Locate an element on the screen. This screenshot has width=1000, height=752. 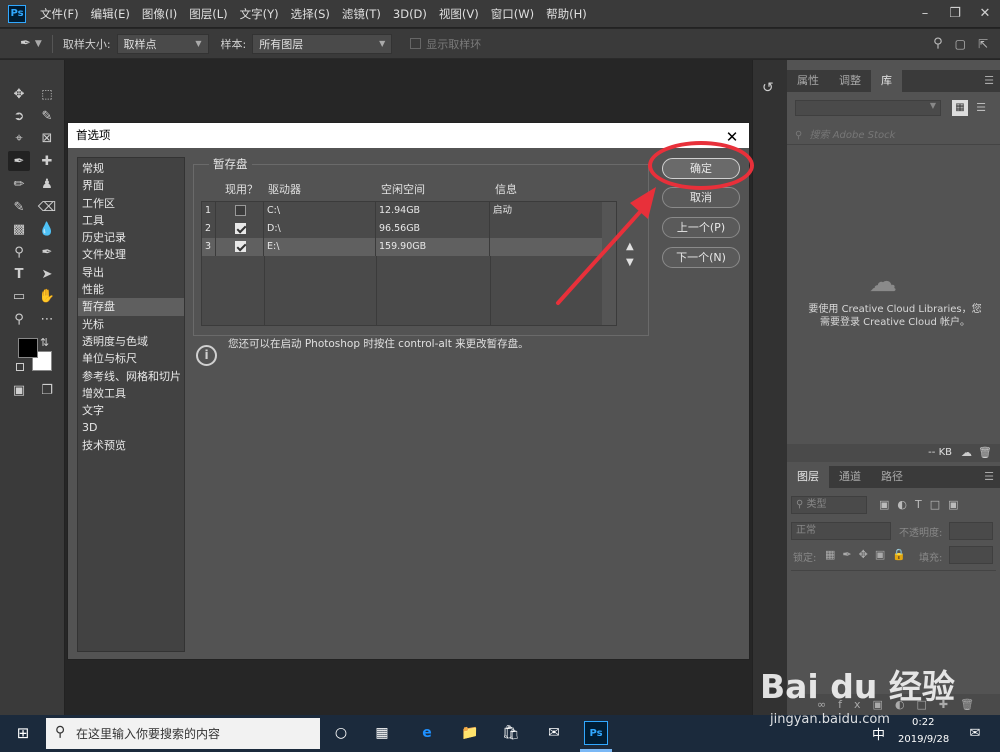
file-explorer-icon: 📁 is located at coordinates (470, 733).